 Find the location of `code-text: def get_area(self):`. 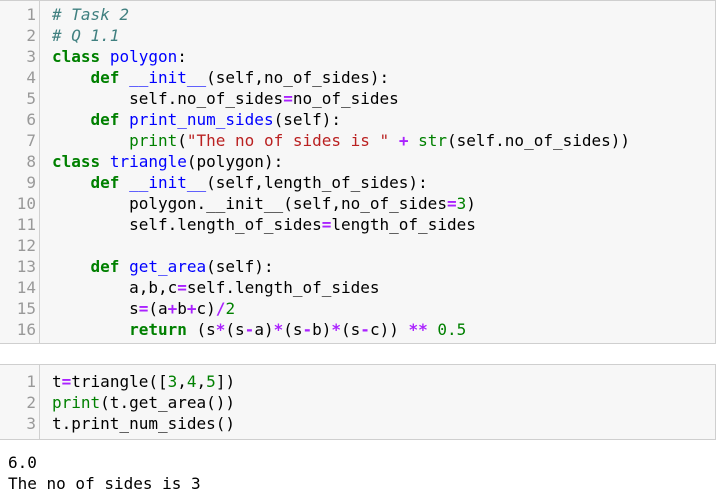

code-text: def get_area(self): is located at coordinates (163, 266).